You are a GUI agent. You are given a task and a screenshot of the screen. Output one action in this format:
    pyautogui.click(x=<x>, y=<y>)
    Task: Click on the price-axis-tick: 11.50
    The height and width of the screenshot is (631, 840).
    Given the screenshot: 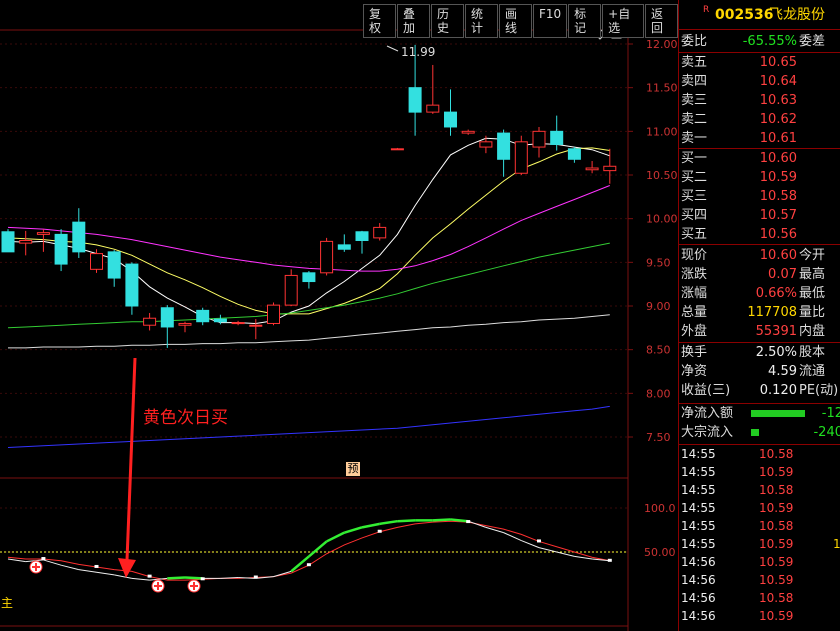 What is the action you would take?
    pyautogui.click(x=662, y=88)
    